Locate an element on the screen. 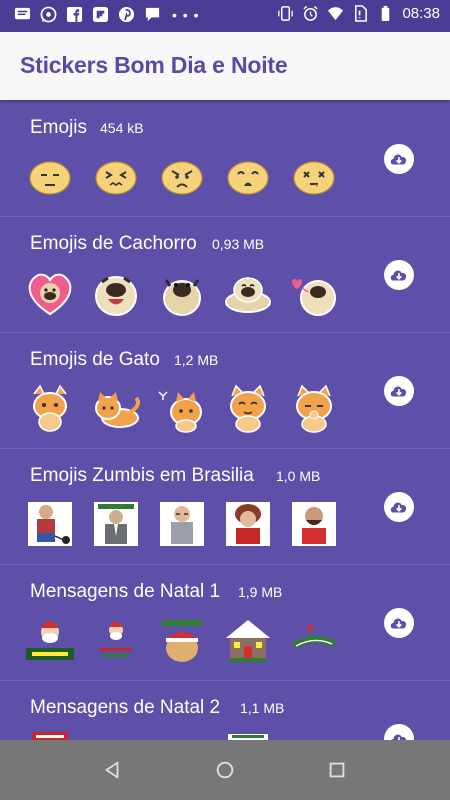 This screenshot has height=800, width=450. sticker-face-angry is located at coordinates (182, 176).